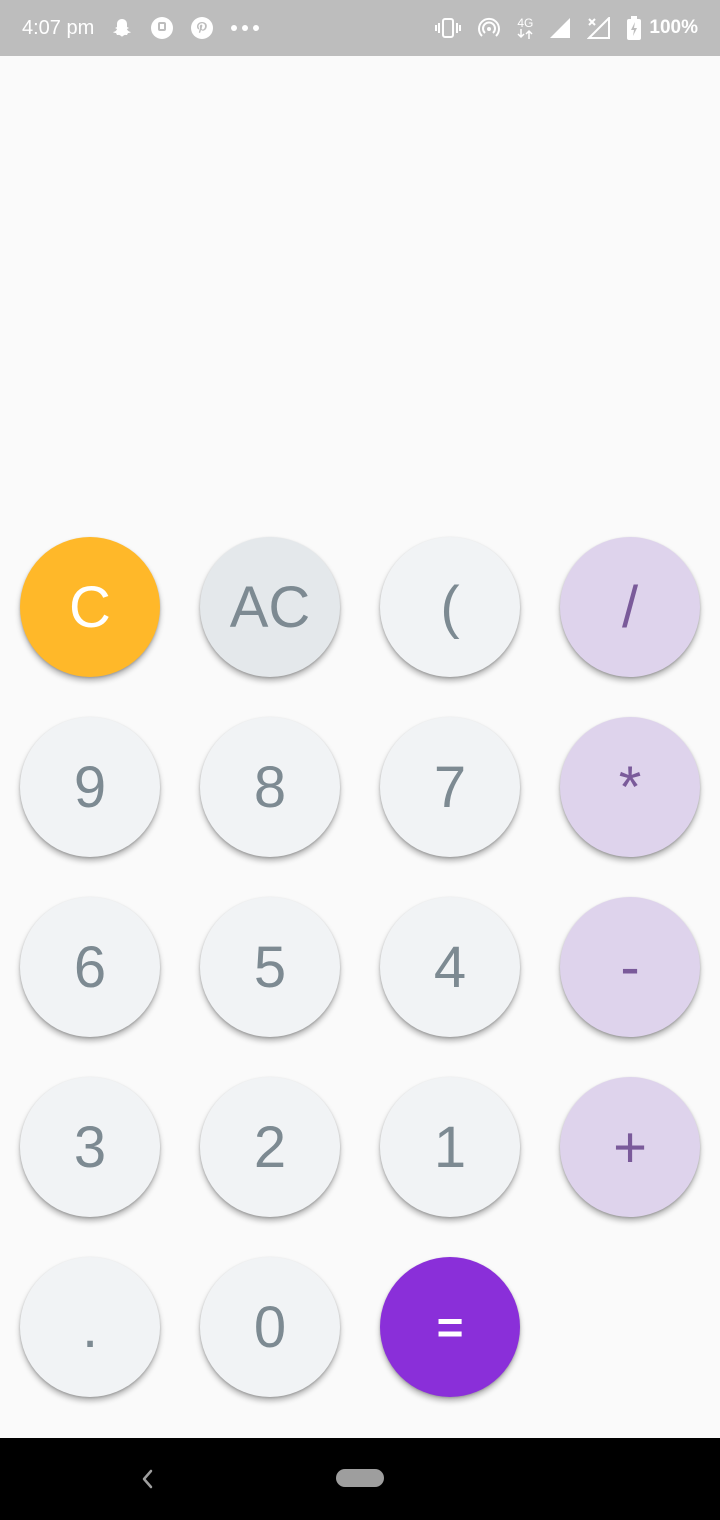  What do you see at coordinates (270, 787) in the screenshot?
I see `digit-8-button: 8` at bounding box center [270, 787].